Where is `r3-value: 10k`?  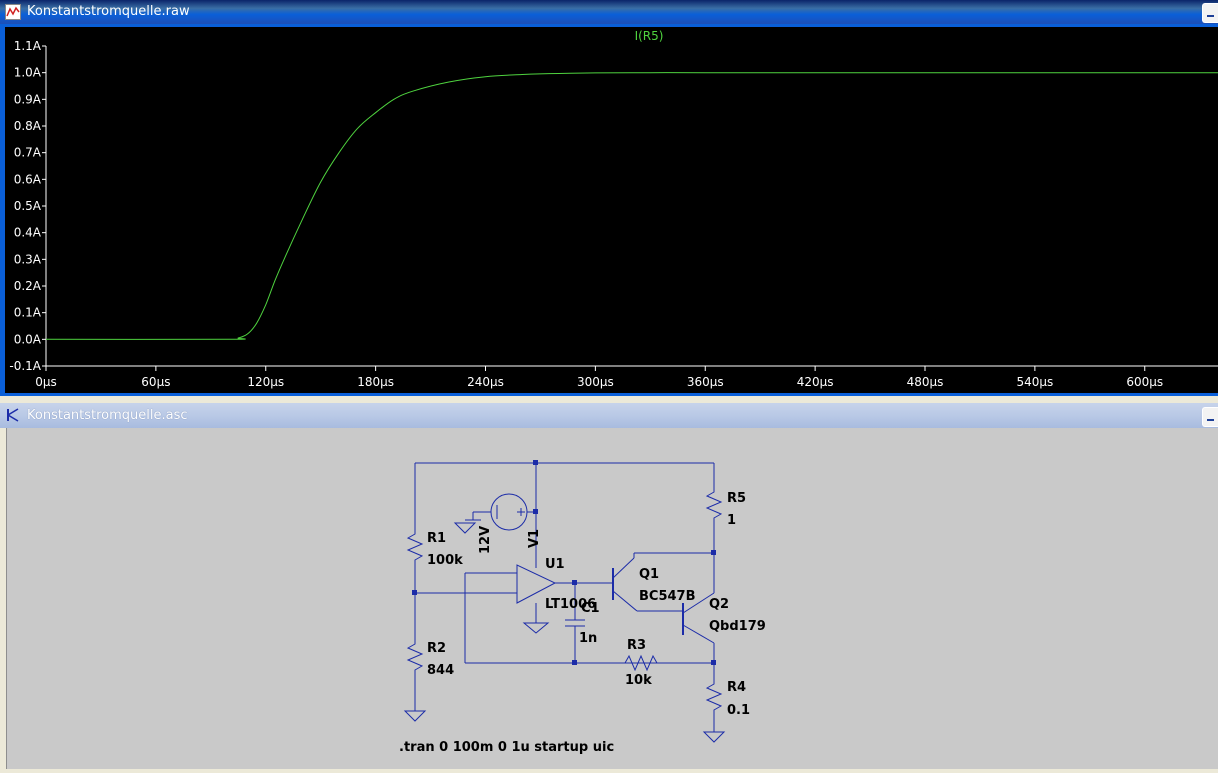
r3-value: 10k is located at coordinates (638, 680).